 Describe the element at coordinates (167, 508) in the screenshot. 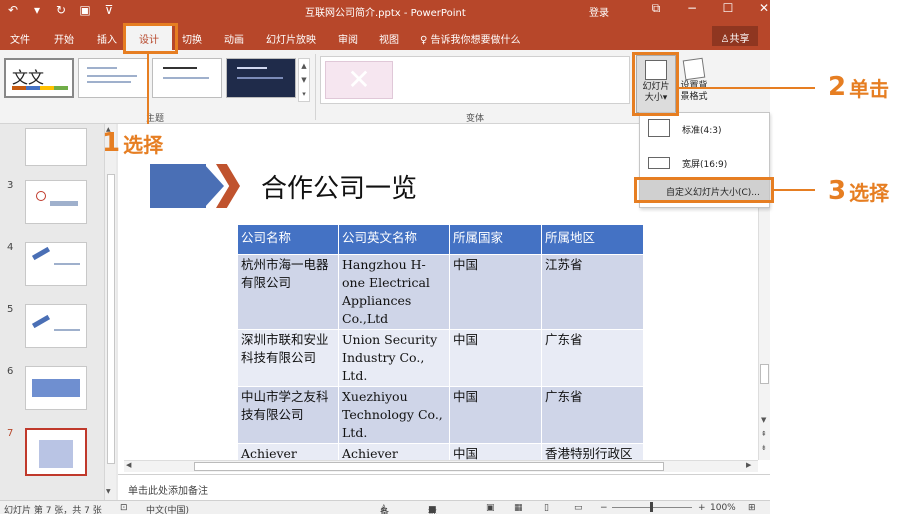

I see `language-indicator: 中文(中国)` at that location.